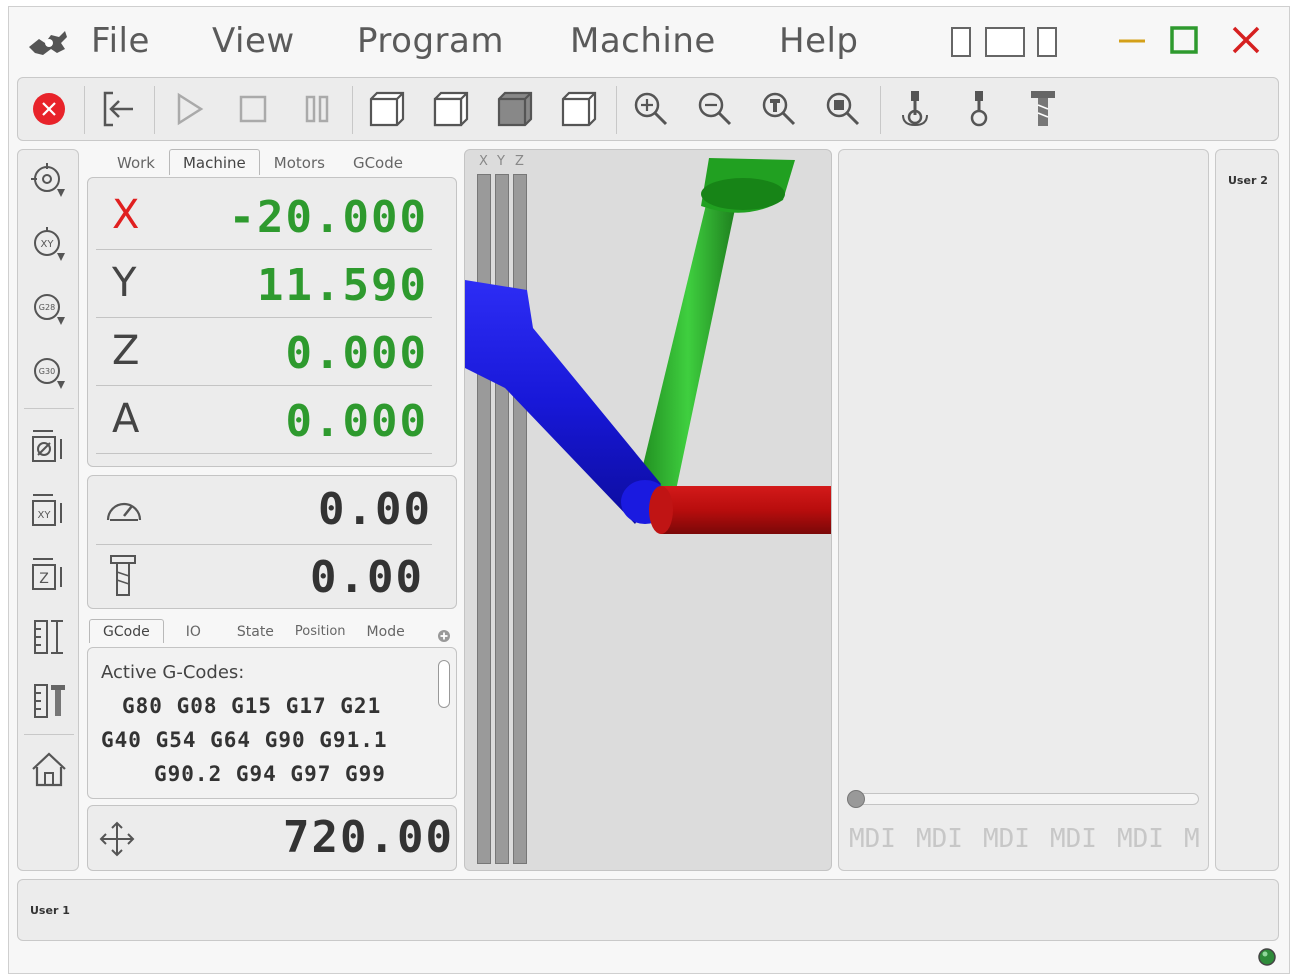 The width and height of the screenshot is (1290, 974). What do you see at coordinates (173, 672) in the screenshot?
I see `active-gcodes-heading: Active G-Codes:` at bounding box center [173, 672].